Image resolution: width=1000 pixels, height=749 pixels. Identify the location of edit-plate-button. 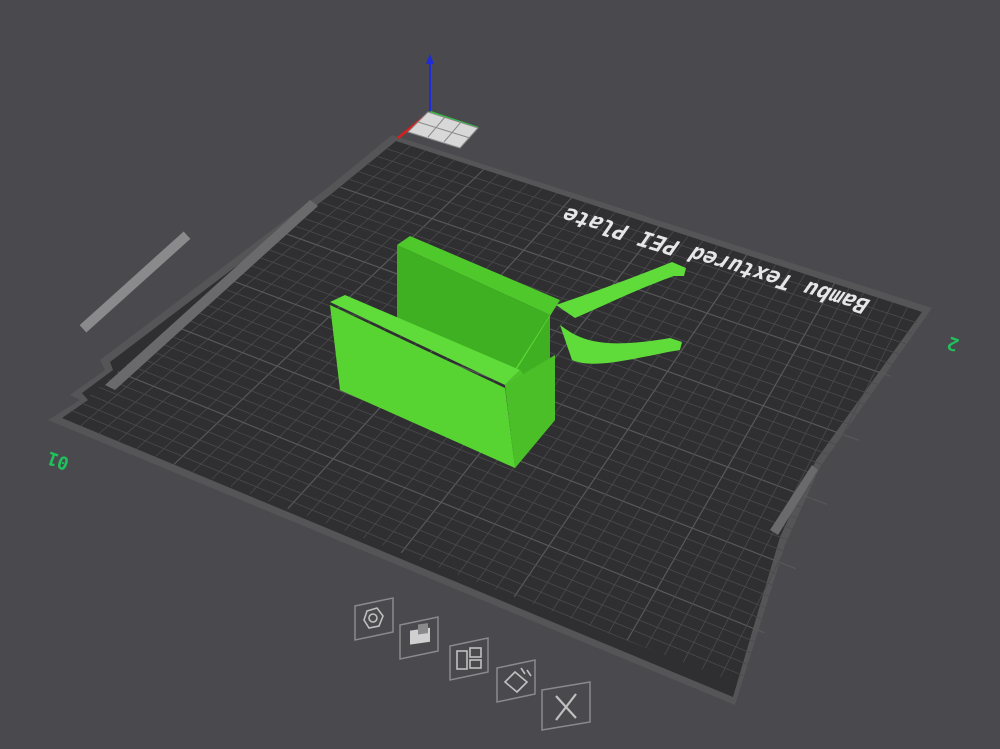
(516, 681).